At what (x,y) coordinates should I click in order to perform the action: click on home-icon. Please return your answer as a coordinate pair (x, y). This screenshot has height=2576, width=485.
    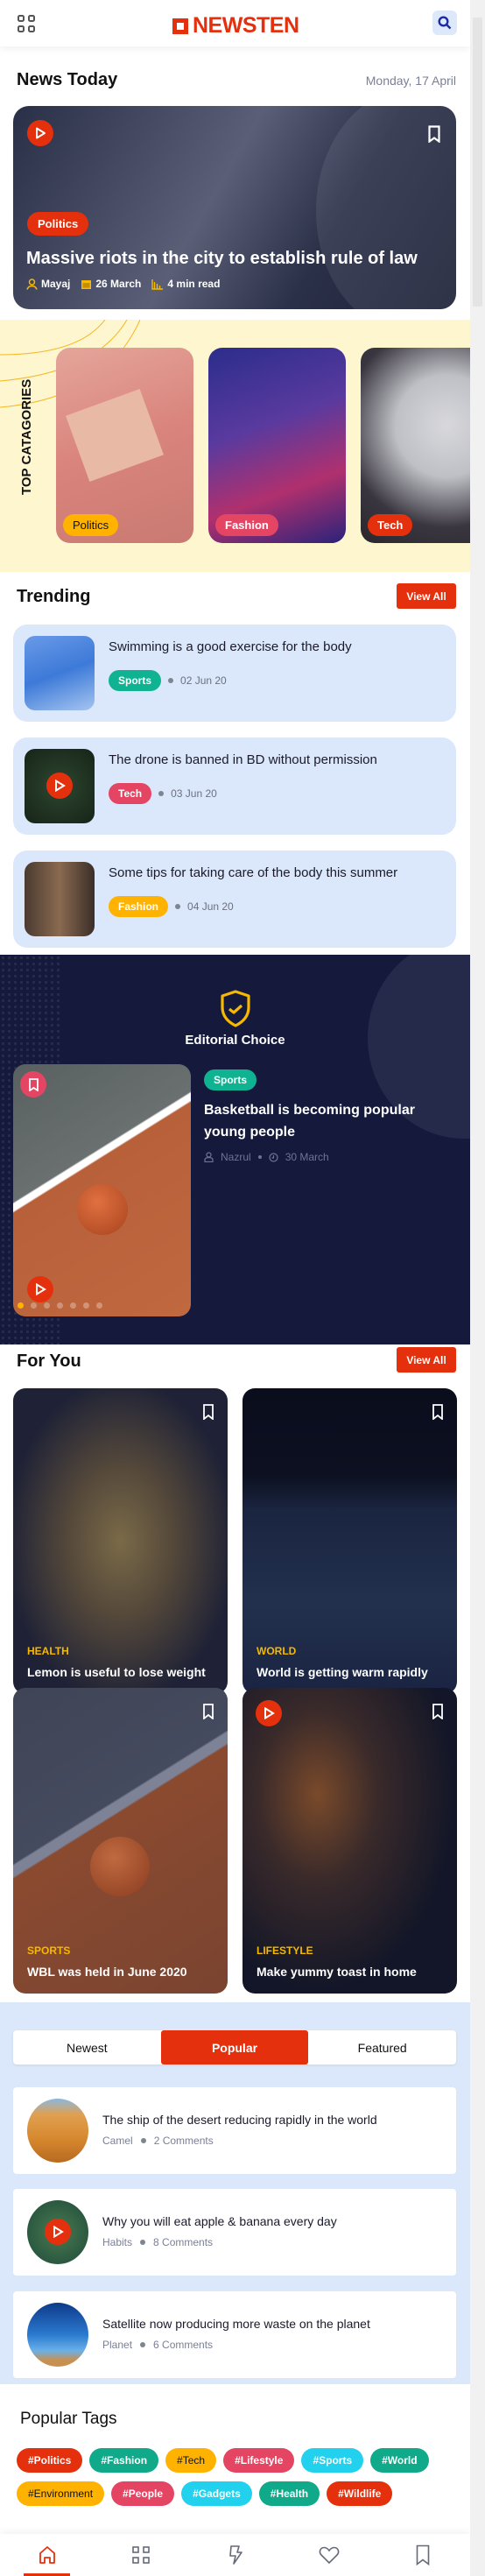
    Looking at the image, I should click on (47, 2555).